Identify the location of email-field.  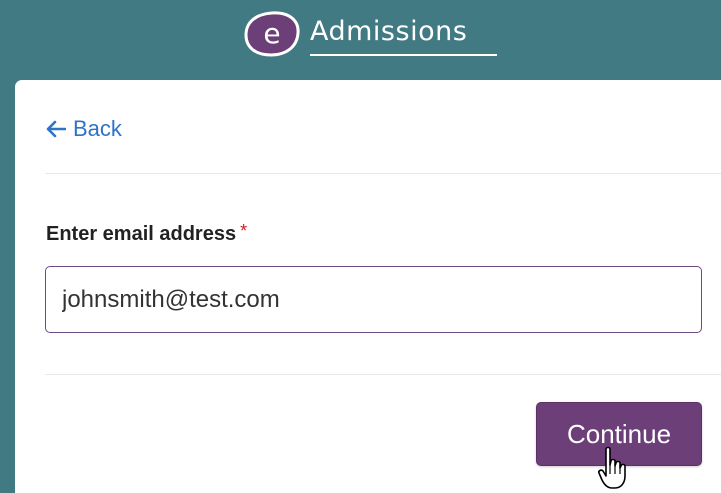
(373, 299).